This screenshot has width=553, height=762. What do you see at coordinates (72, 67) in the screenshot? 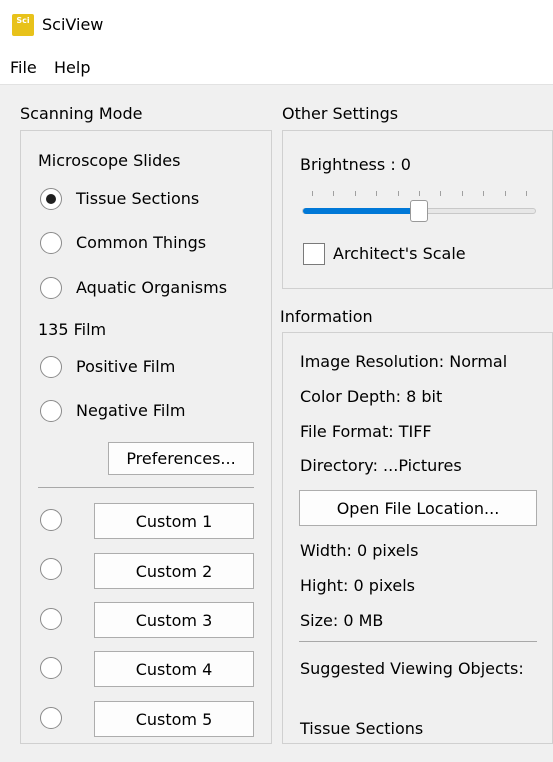
I see `menu-help: Help` at bounding box center [72, 67].